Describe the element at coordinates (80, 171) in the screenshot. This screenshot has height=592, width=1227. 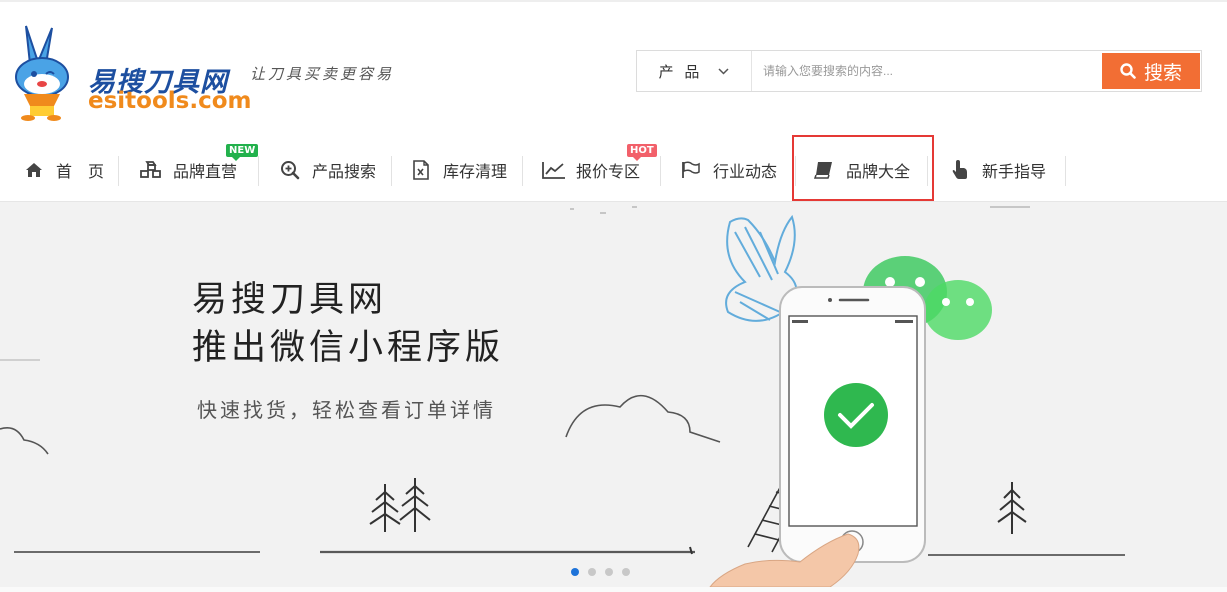
I see `nav-item-label: 首 页` at that location.